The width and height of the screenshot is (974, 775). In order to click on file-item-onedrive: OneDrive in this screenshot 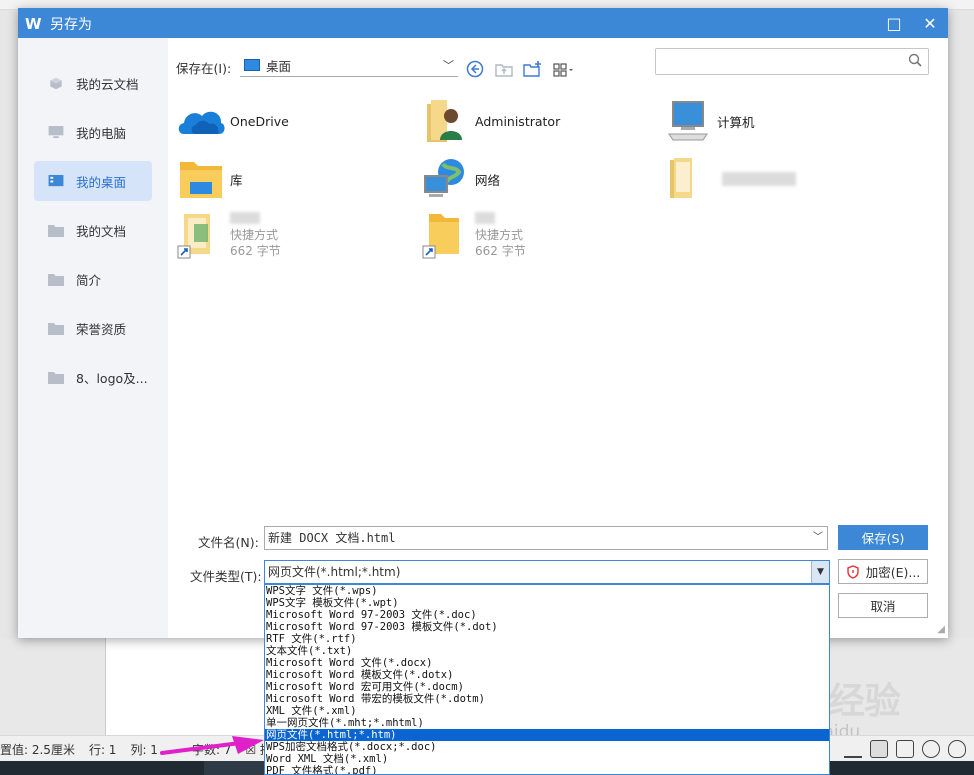, I will do `click(232, 121)`.